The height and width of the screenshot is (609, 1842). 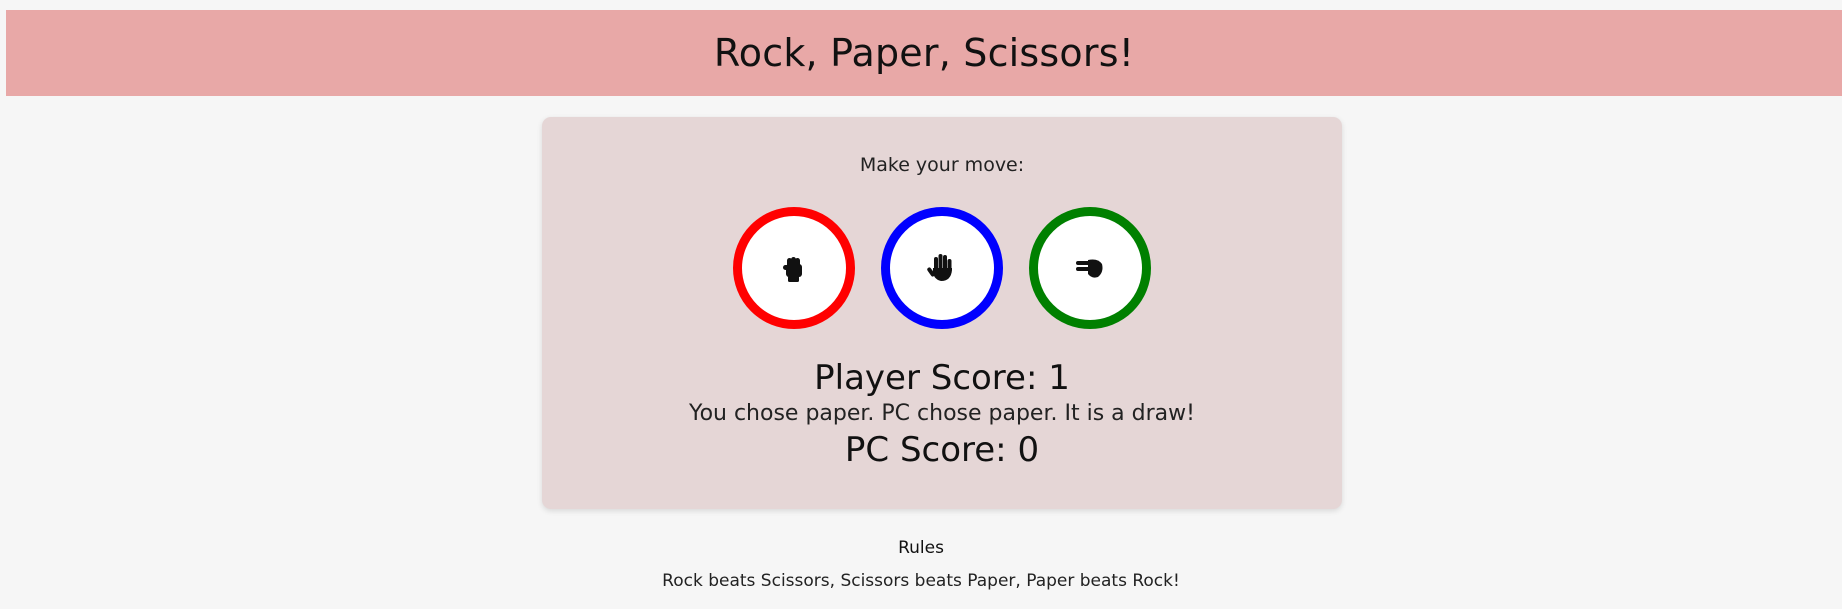 I want to click on fist-icon, so click(x=792, y=269).